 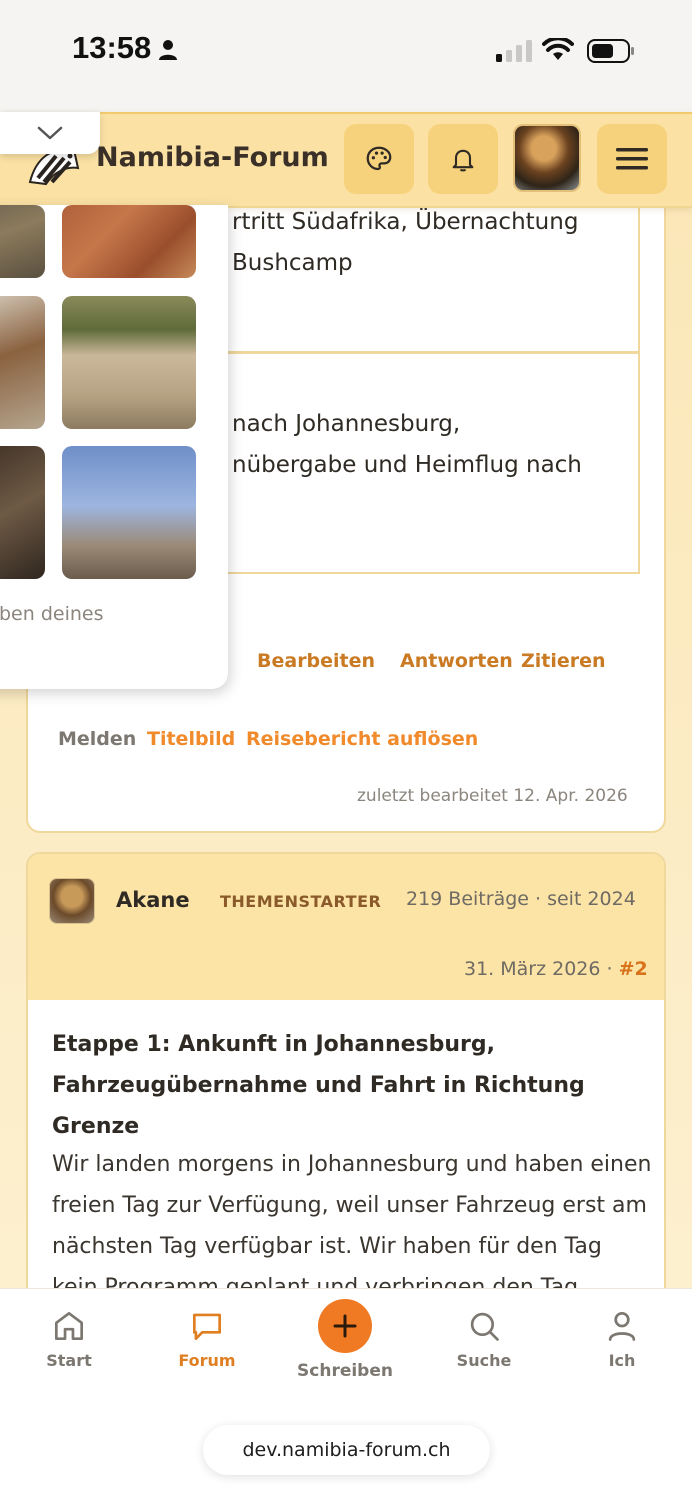 What do you see at coordinates (346, 56) in the screenshot?
I see `status-bar: 13:58` at bounding box center [346, 56].